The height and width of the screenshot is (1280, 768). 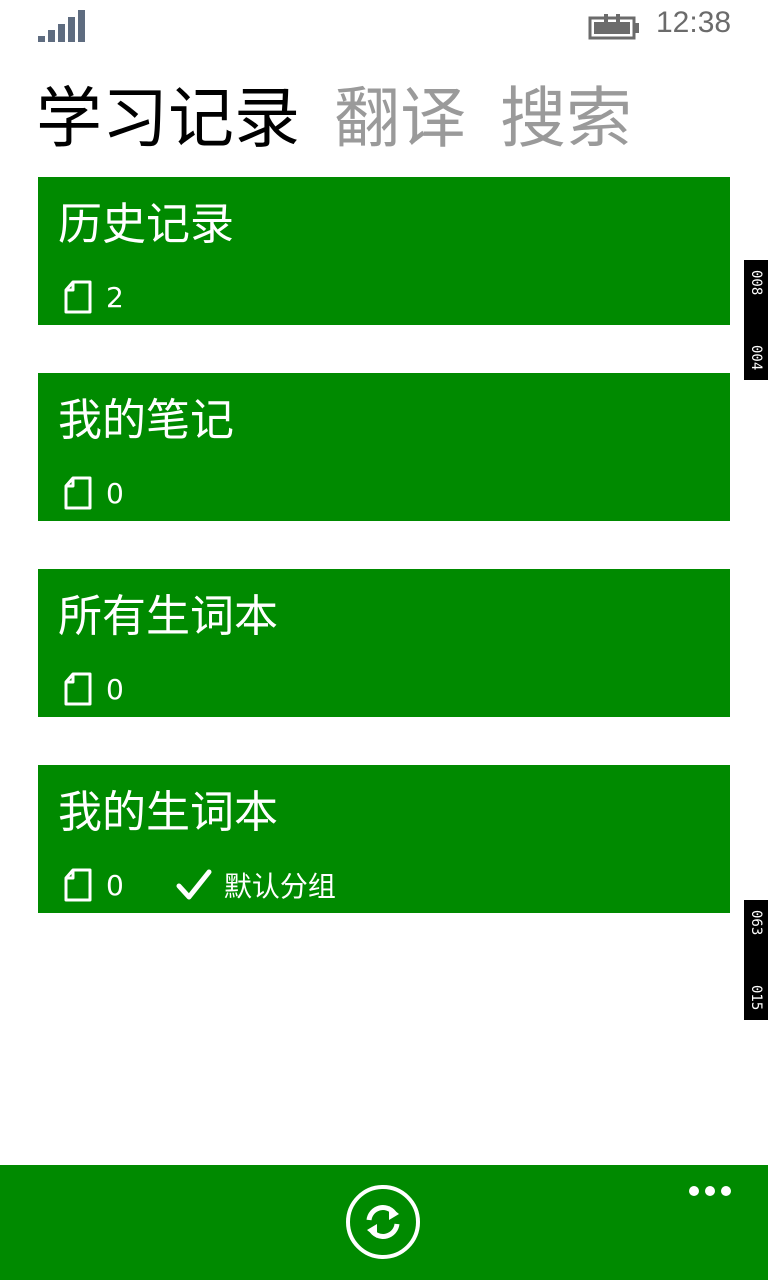 What do you see at coordinates (168, 812) in the screenshot?
I see `tile-title: 我的生词本` at bounding box center [168, 812].